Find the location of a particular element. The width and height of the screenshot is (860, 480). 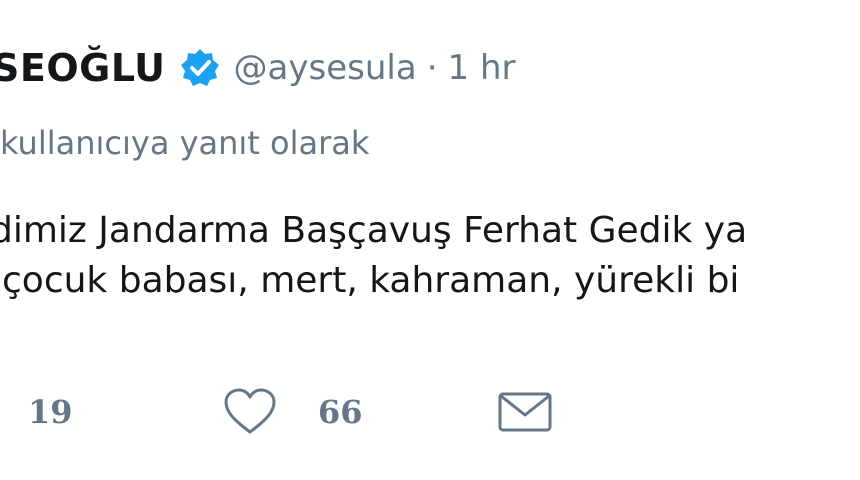

retweet-count: 19 is located at coordinates (50, 412).